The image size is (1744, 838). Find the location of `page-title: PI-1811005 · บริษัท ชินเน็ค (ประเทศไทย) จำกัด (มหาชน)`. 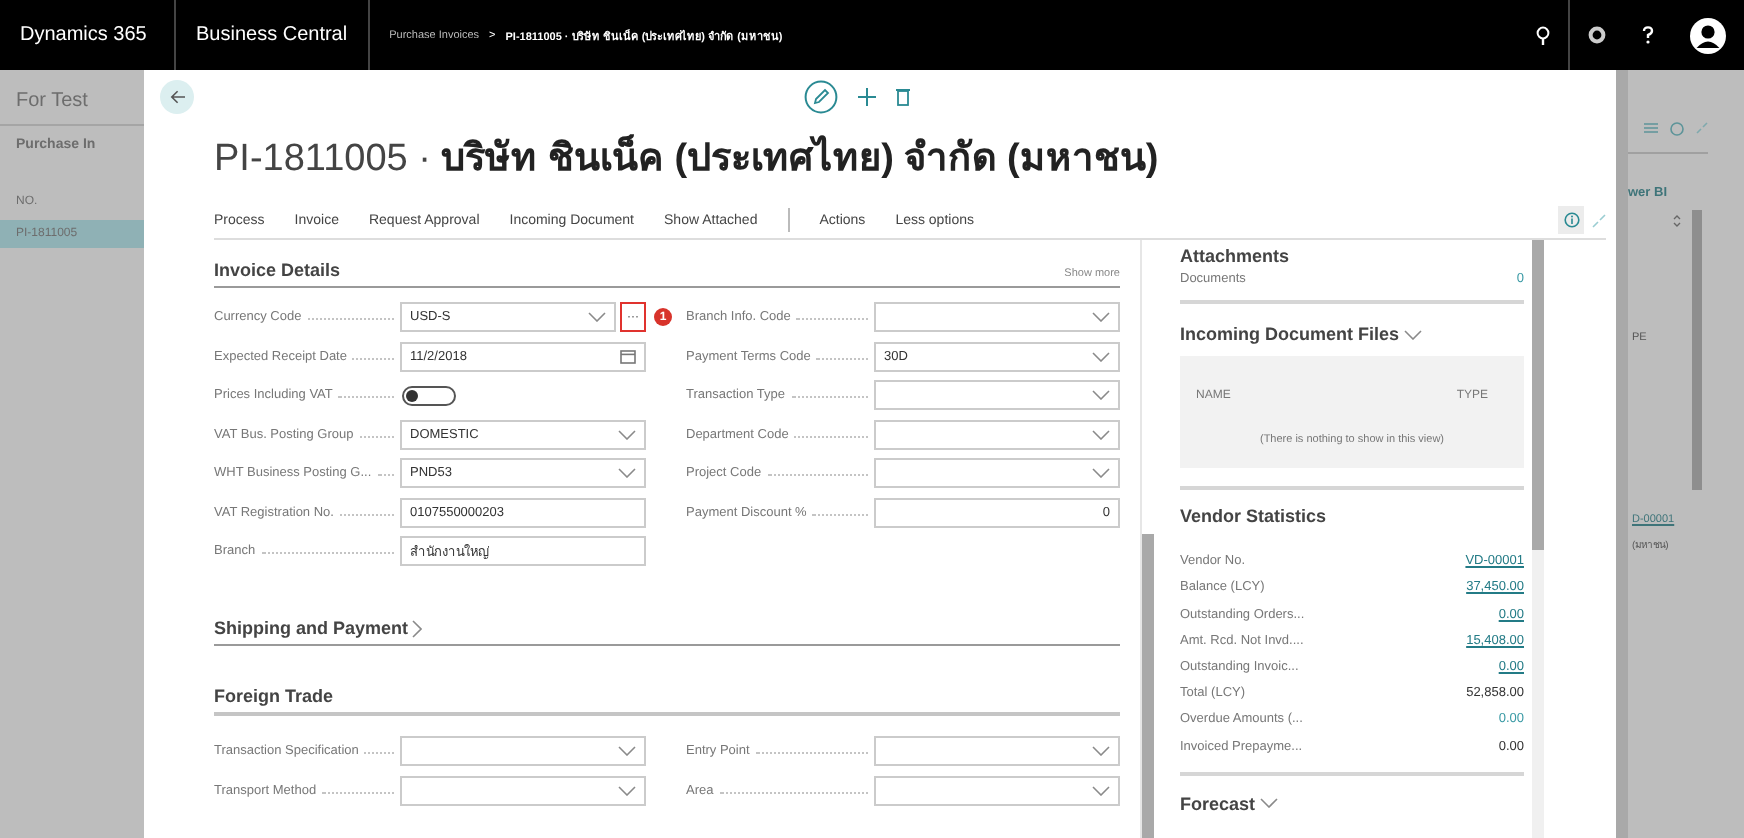

page-title: PI-1811005 · บริษัท ชินเน็ค (ประเทศไทย) จำกัด (มหาชน) is located at coordinates (686, 158).